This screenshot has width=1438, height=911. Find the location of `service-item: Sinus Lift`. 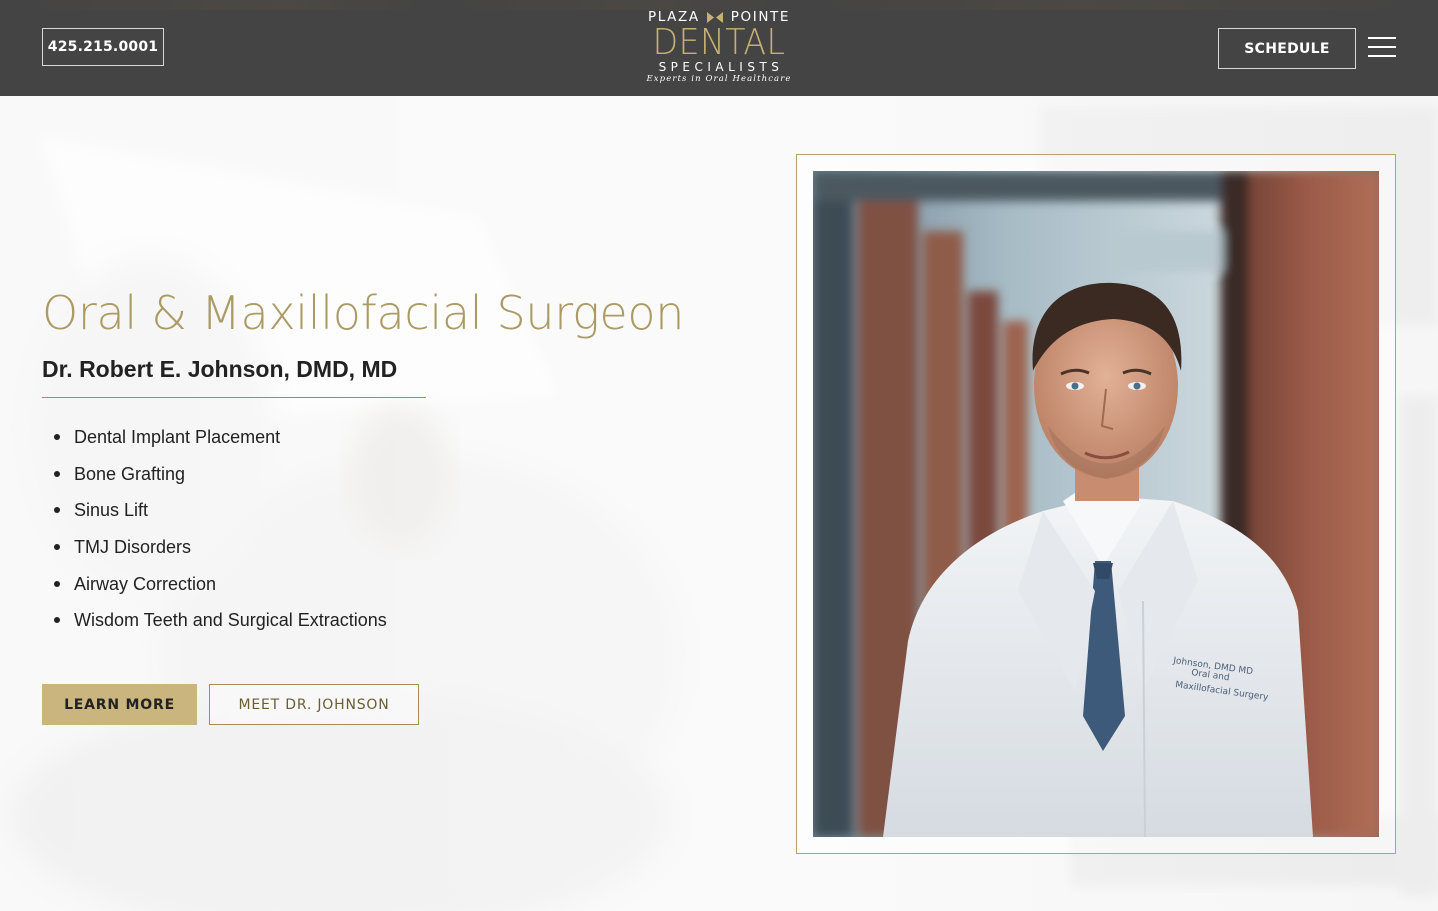

service-item: Sinus Lift is located at coordinates (214, 515).